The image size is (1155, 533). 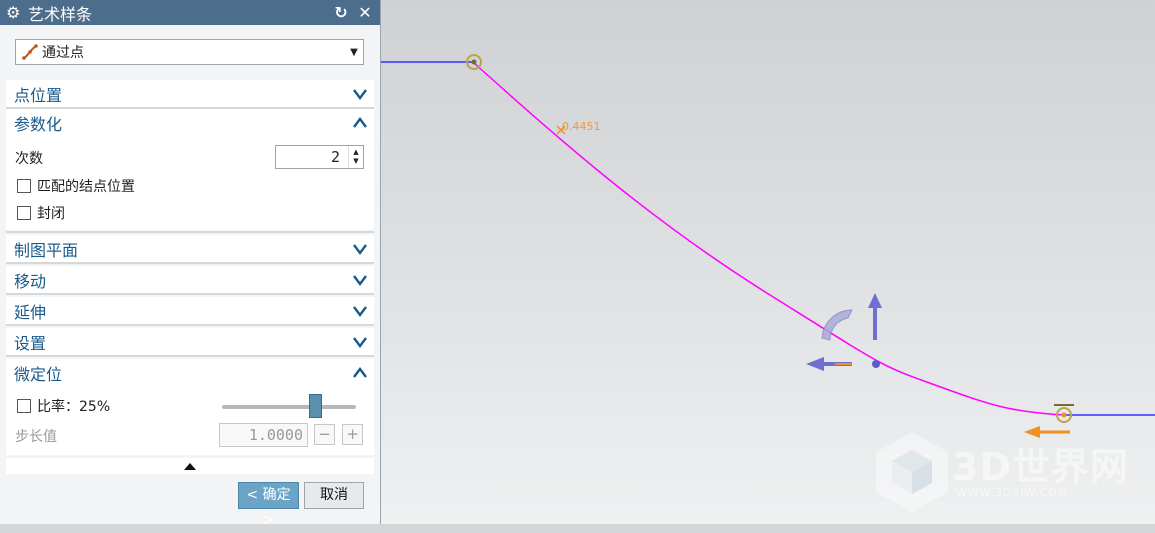 I want to click on ratio-row: 比率：25%, so click(x=63, y=406).